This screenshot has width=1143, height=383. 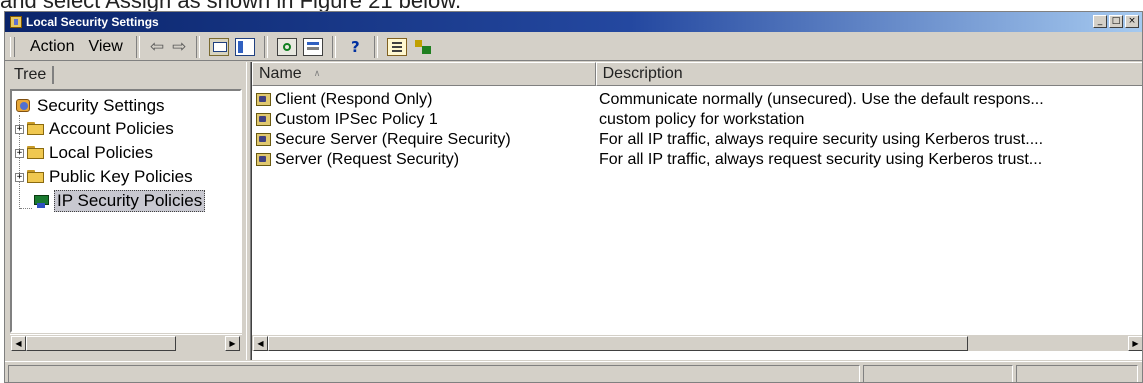 I want to click on column-header-name: Name ∧, so click(x=424, y=74).